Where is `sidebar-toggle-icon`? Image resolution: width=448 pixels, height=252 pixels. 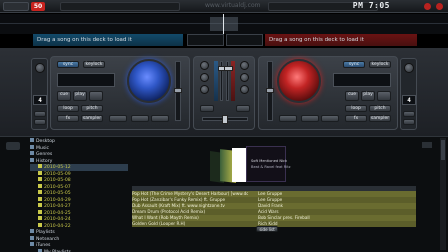 sidebar-toggle-icon is located at coordinates (427, 145).